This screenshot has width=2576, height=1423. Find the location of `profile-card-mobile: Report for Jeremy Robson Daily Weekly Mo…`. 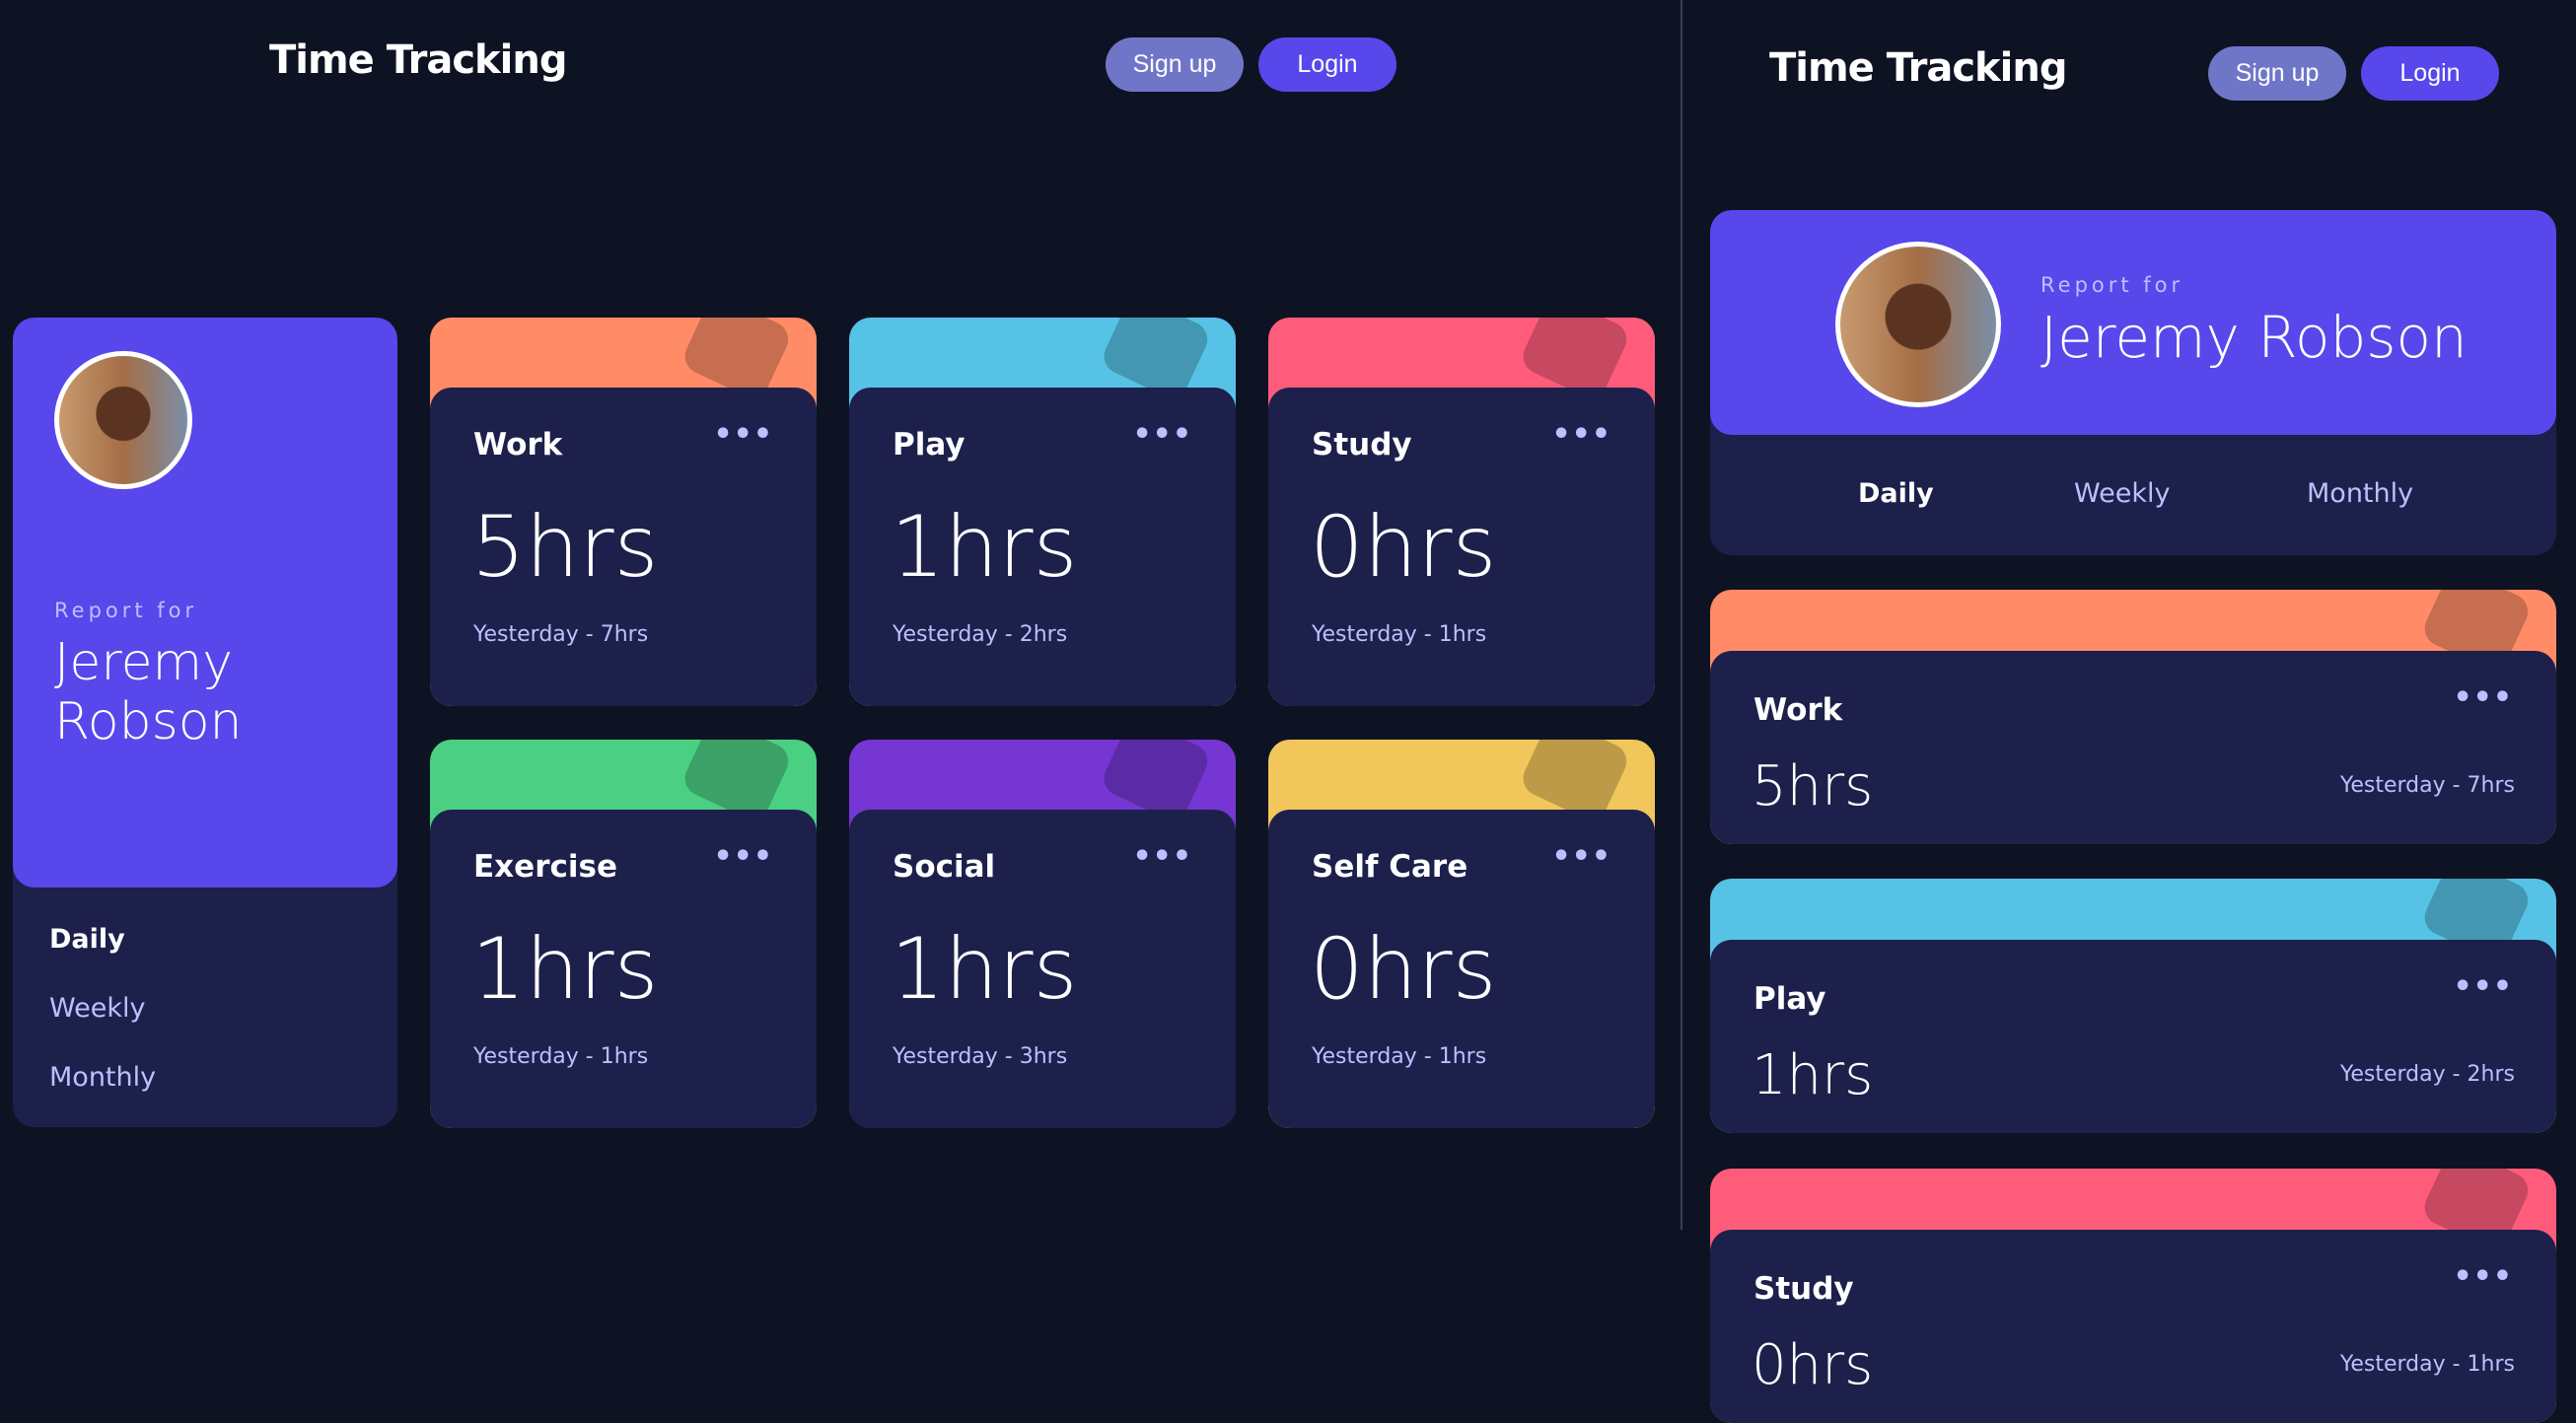

profile-card-mobile: Report for Jeremy Robson Daily Weekly Mo… is located at coordinates (2133, 382).